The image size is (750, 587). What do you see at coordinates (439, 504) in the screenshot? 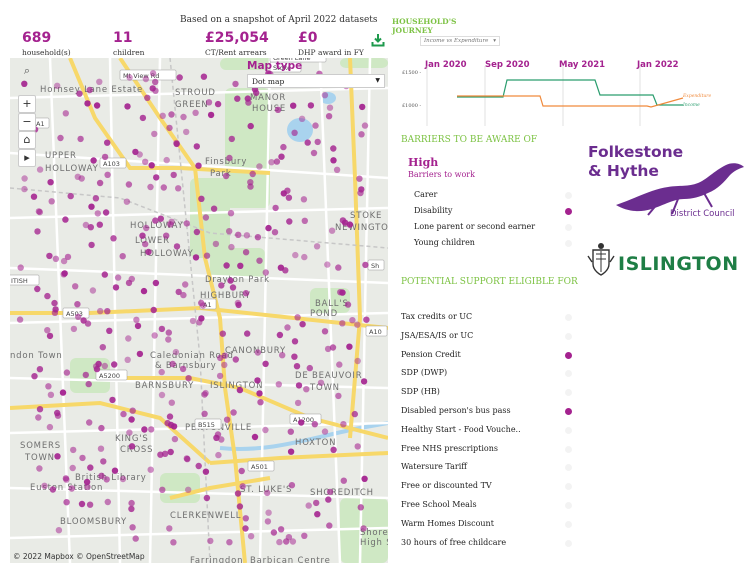
I see `list-item: Free School Meals` at bounding box center [439, 504].